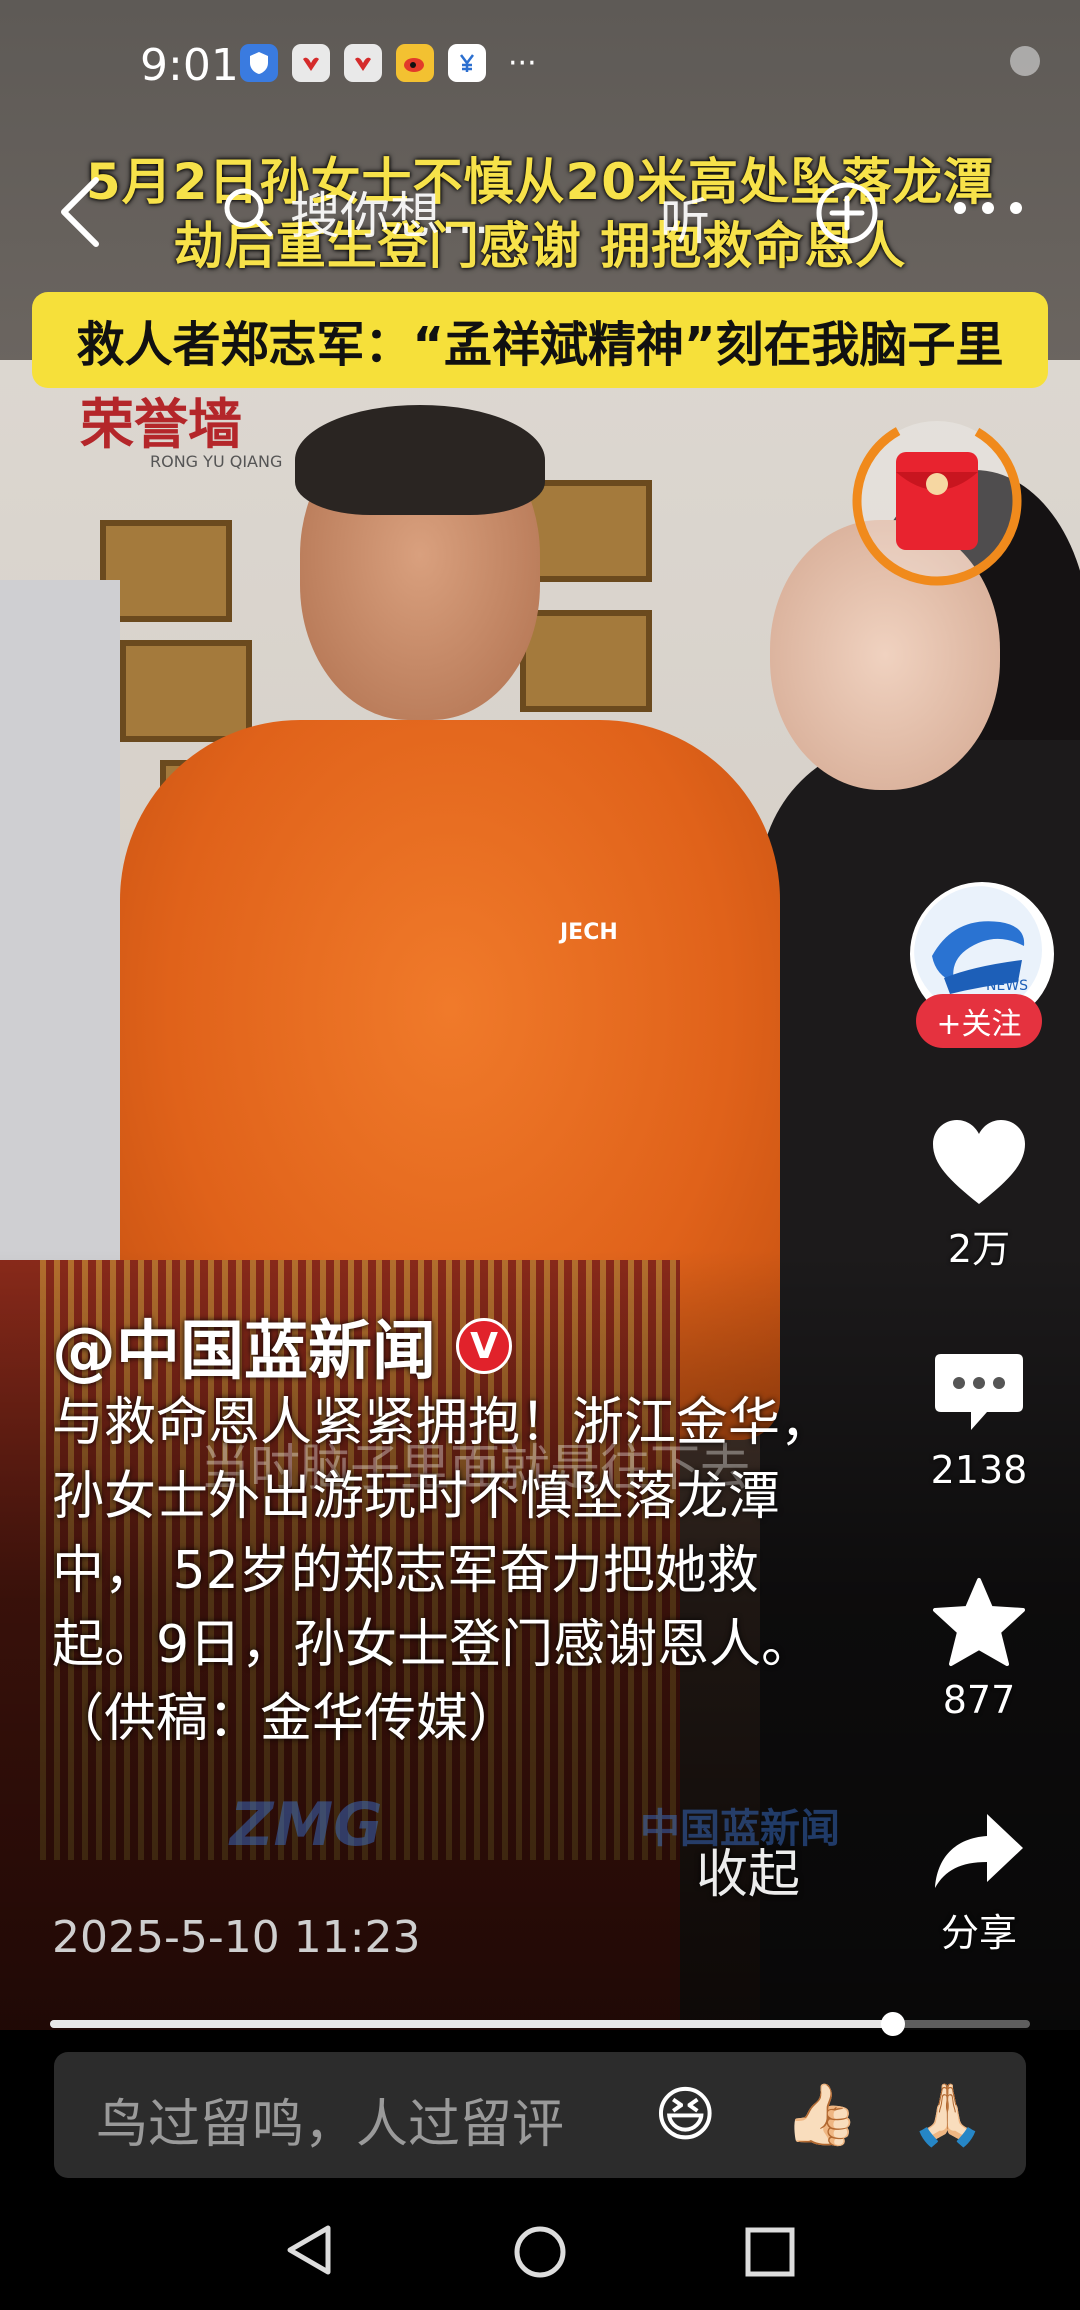 Image resolution: width=1080 pixels, height=2310 pixels. I want to click on author-row: @中国蓝新闻 V, so click(282, 1346).